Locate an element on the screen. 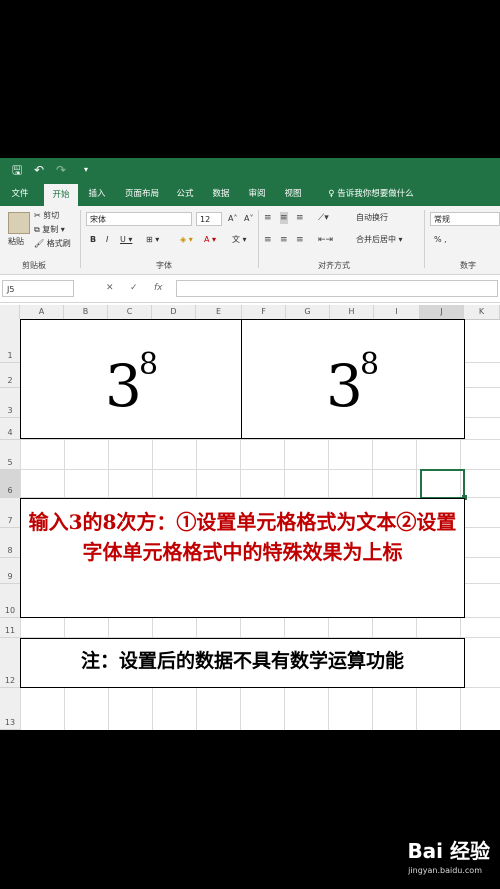 This screenshot has height=889, width=500. title-bar: 🖫 ↶ ↷ ▾ is located at coordinates (250, 170).